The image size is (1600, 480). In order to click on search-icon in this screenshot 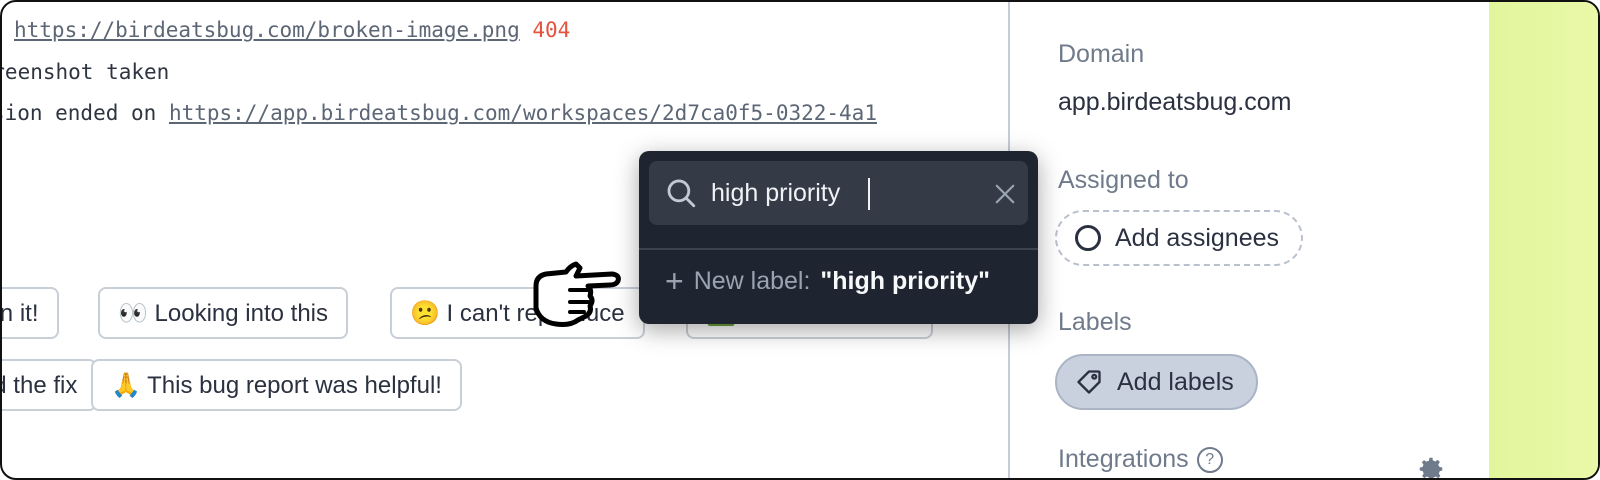, I will do `click(681, 193)`.